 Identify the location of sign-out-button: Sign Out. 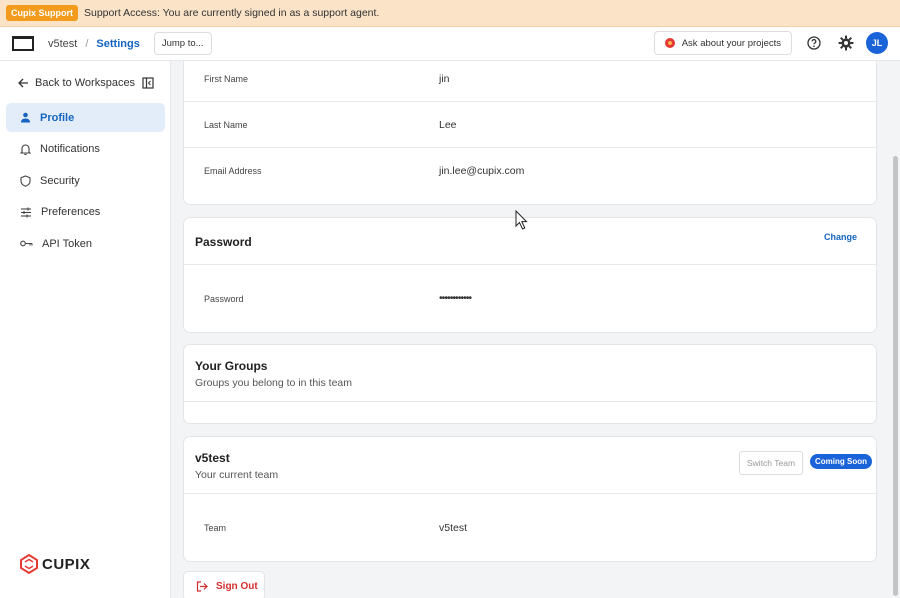
(224, 584).